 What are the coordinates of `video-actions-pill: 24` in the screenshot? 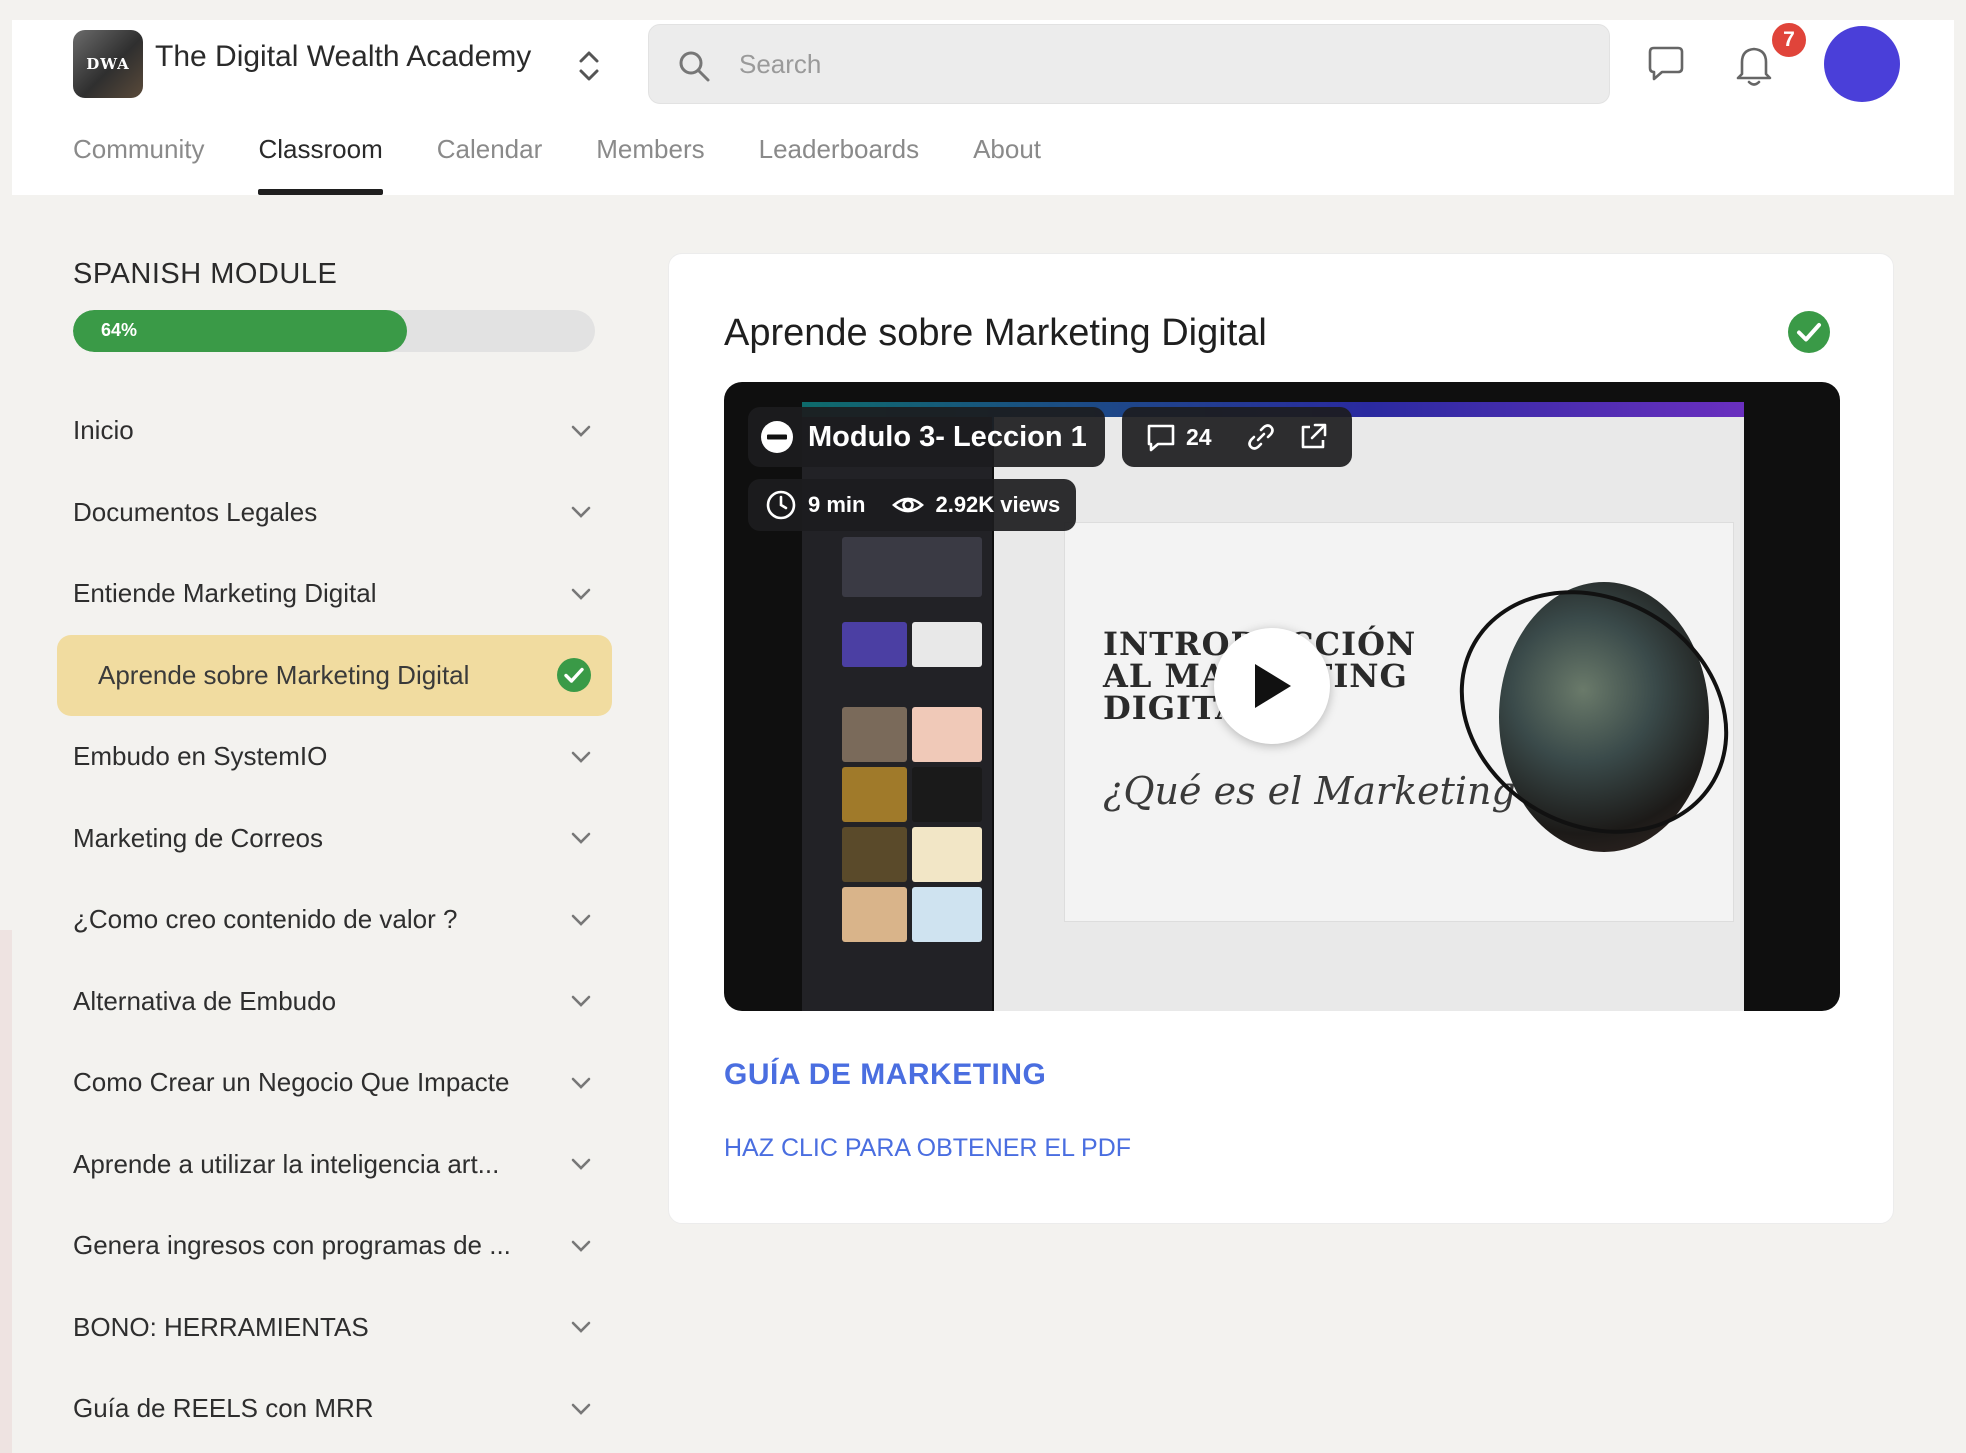 It's located at (1237, 437).